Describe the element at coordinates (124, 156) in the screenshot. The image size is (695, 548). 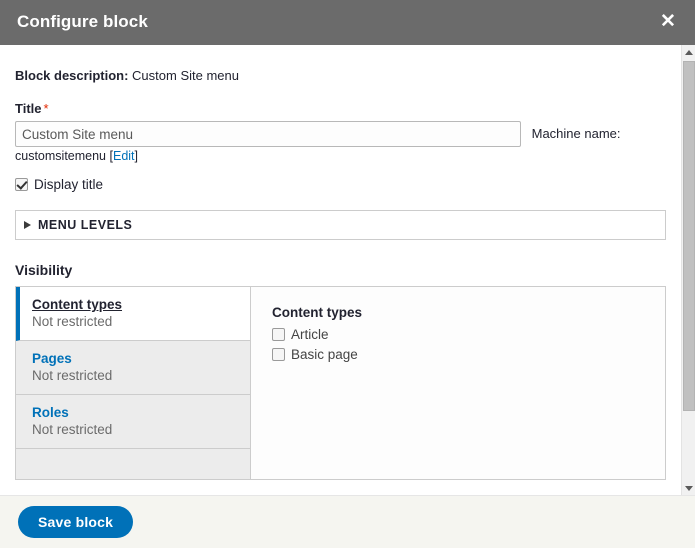
I see `machine-name-edit-link: Edit` at that location.